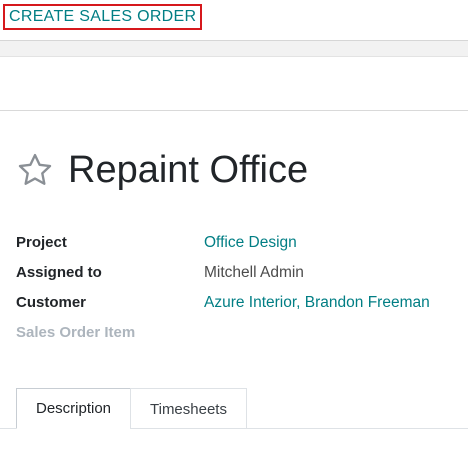 The width and height of the screenshot is (468, 471). Describe the element at coordinates (35, 170) in the screenshot. I see `star-outline-icon` at that location.